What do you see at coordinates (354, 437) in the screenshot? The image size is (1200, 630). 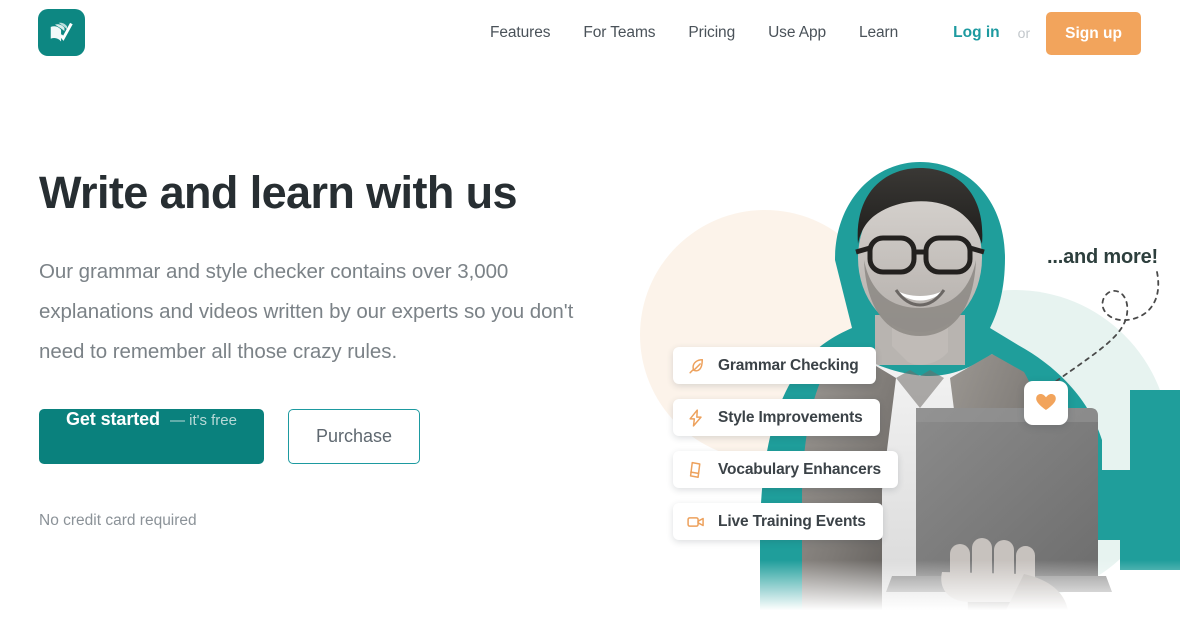 I see `purchase-button: Purchase` at bounding box center [354, 437].